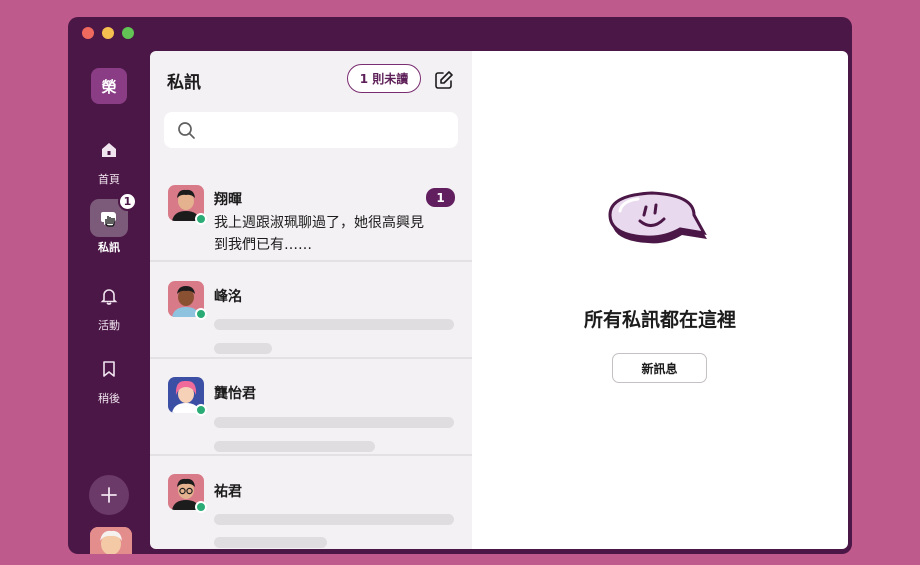  I want to click on compose-button, so click(444, 80).